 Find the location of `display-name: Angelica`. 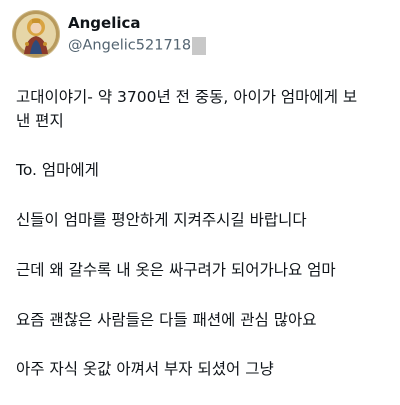

display-name: Angelica is located at coordinates (104, 23).